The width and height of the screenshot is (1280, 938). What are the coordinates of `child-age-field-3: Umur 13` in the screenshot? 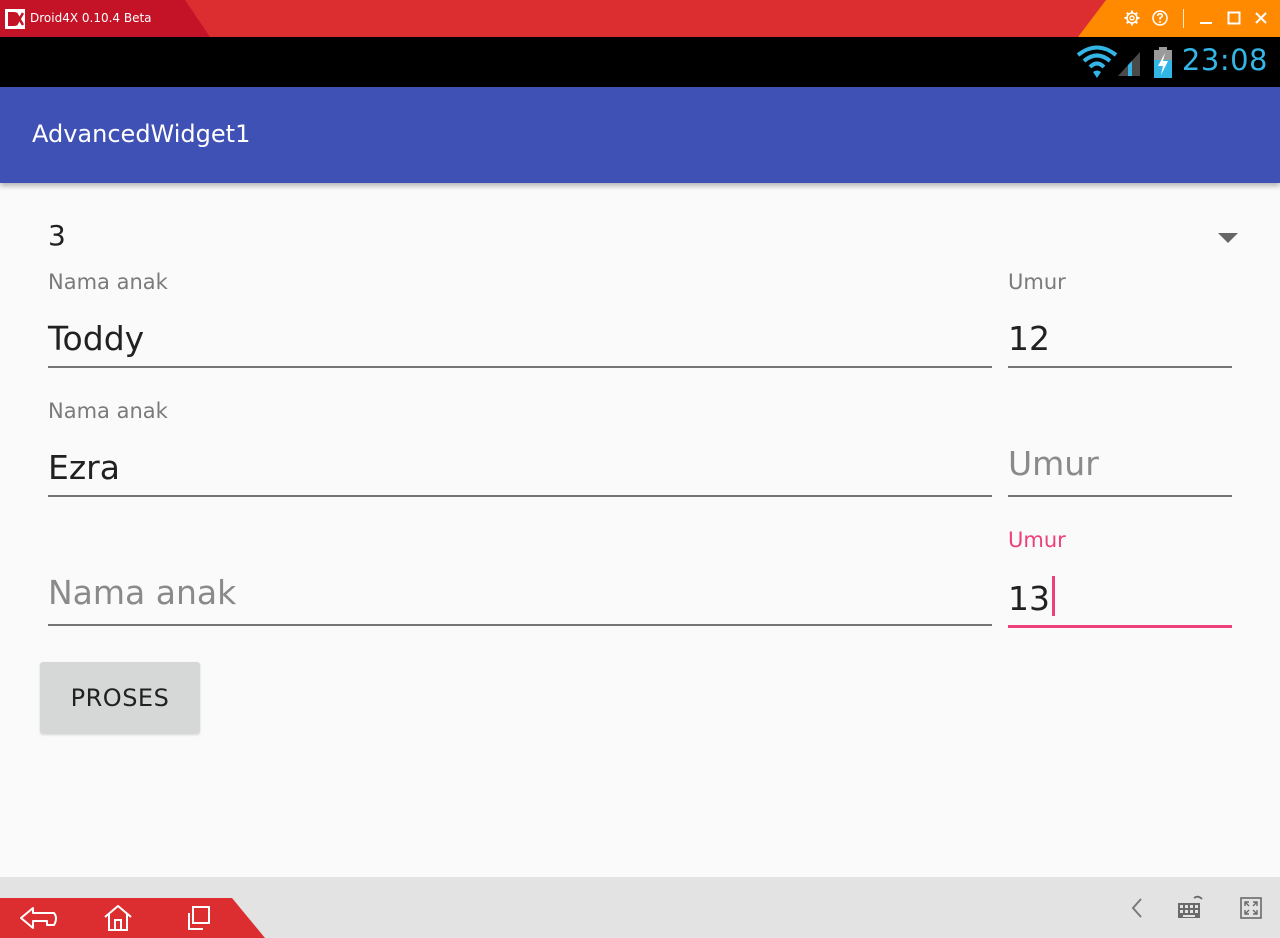 It's located at (1120, 578).